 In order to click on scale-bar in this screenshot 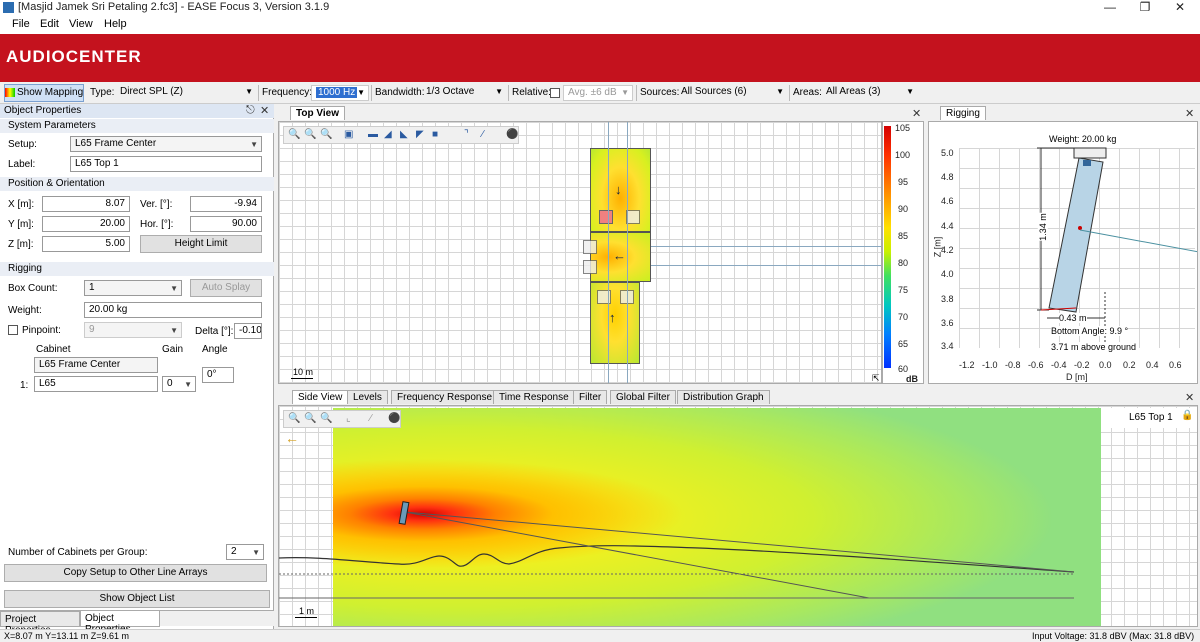, I will do `click(306, 617)`.